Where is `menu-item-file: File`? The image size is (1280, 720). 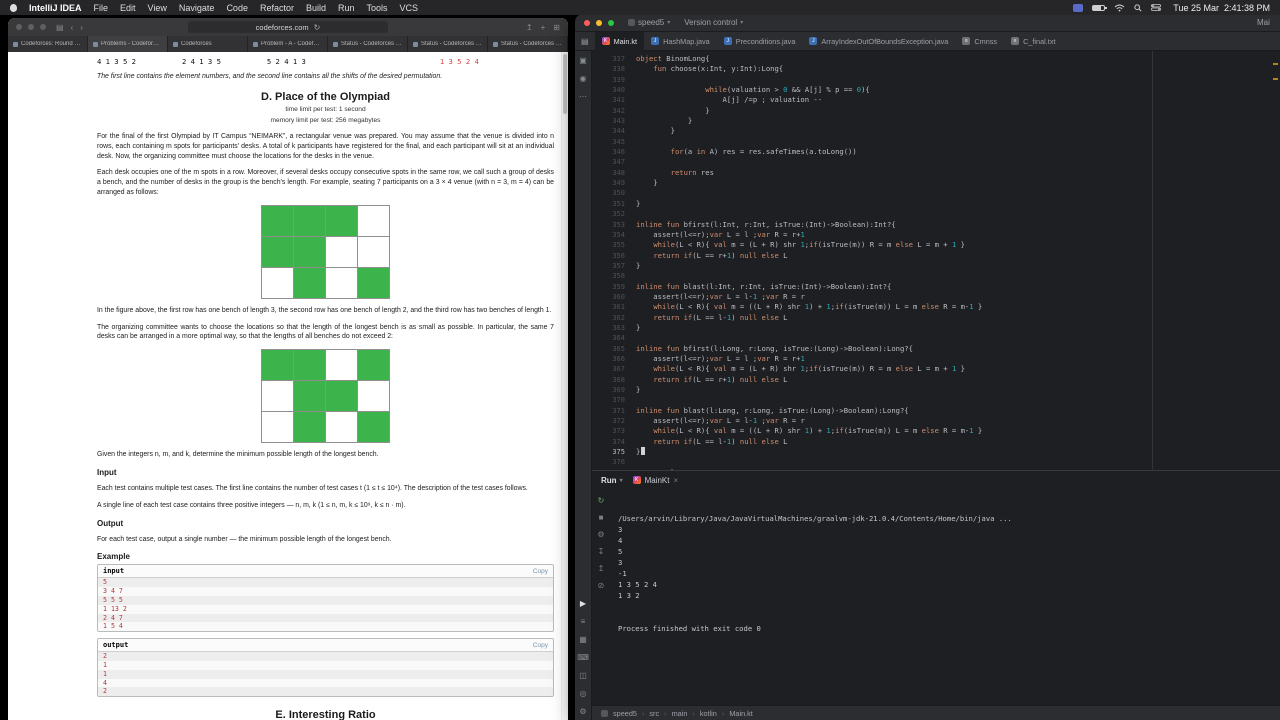
menu-item-file: File is located at coordinates (101, 8).